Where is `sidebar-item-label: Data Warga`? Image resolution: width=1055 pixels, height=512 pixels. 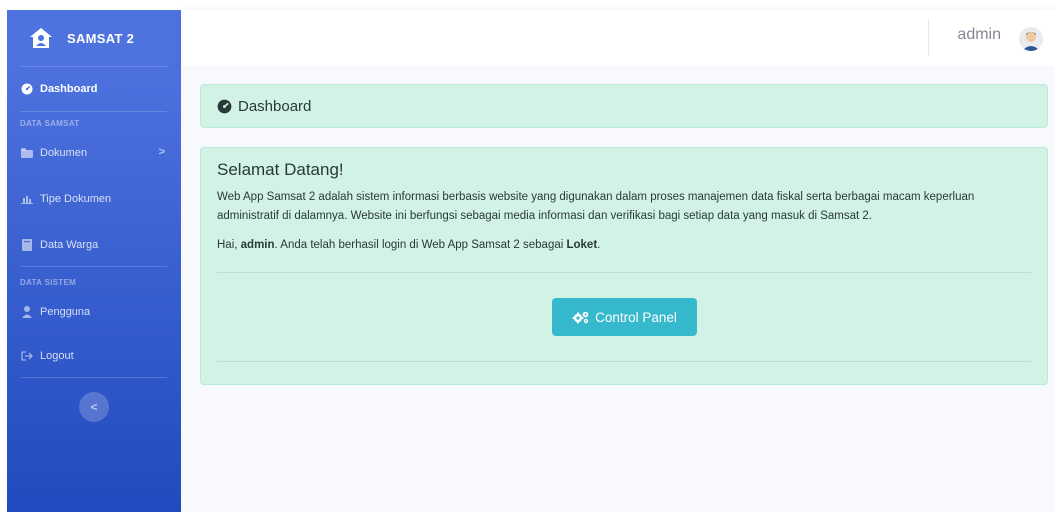
sidebar-item-label: Data Warga is located at coordinates (69, 245).